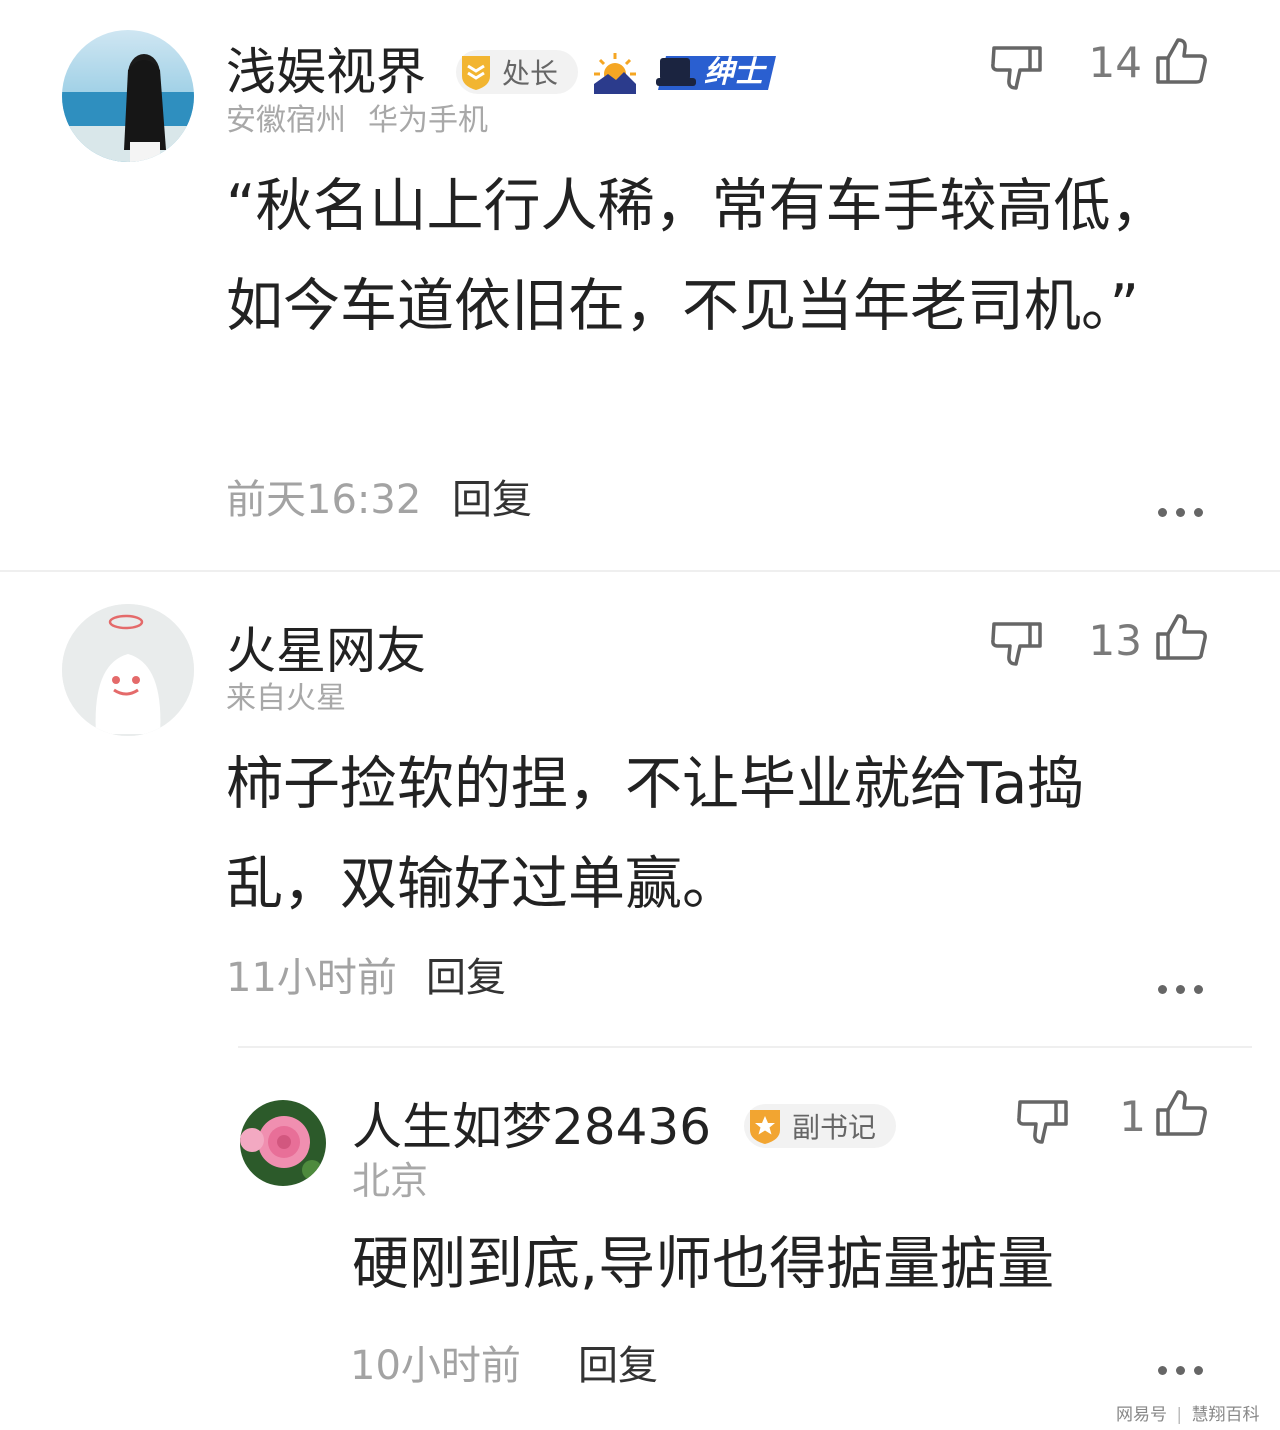  I want to click on watermark-source: 网易号, so click(1141, 1415).